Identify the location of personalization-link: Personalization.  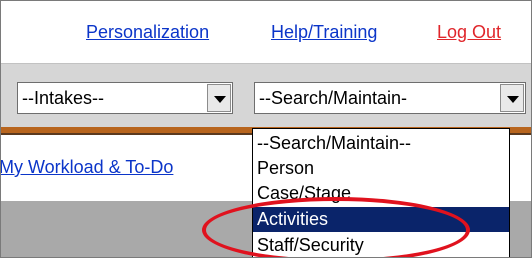
(147, 32).